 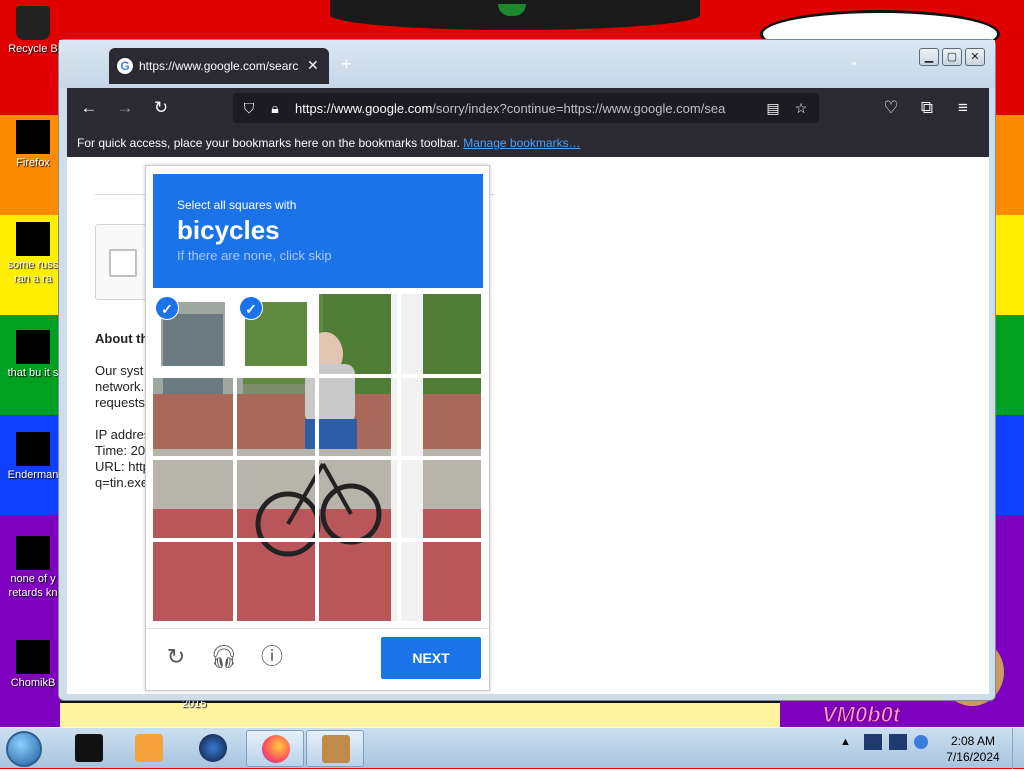 What do you see at coordinates (228, 230) in the screenshot?
I see `captcha-target-word: bicycles` at bounding box center [228, 230].